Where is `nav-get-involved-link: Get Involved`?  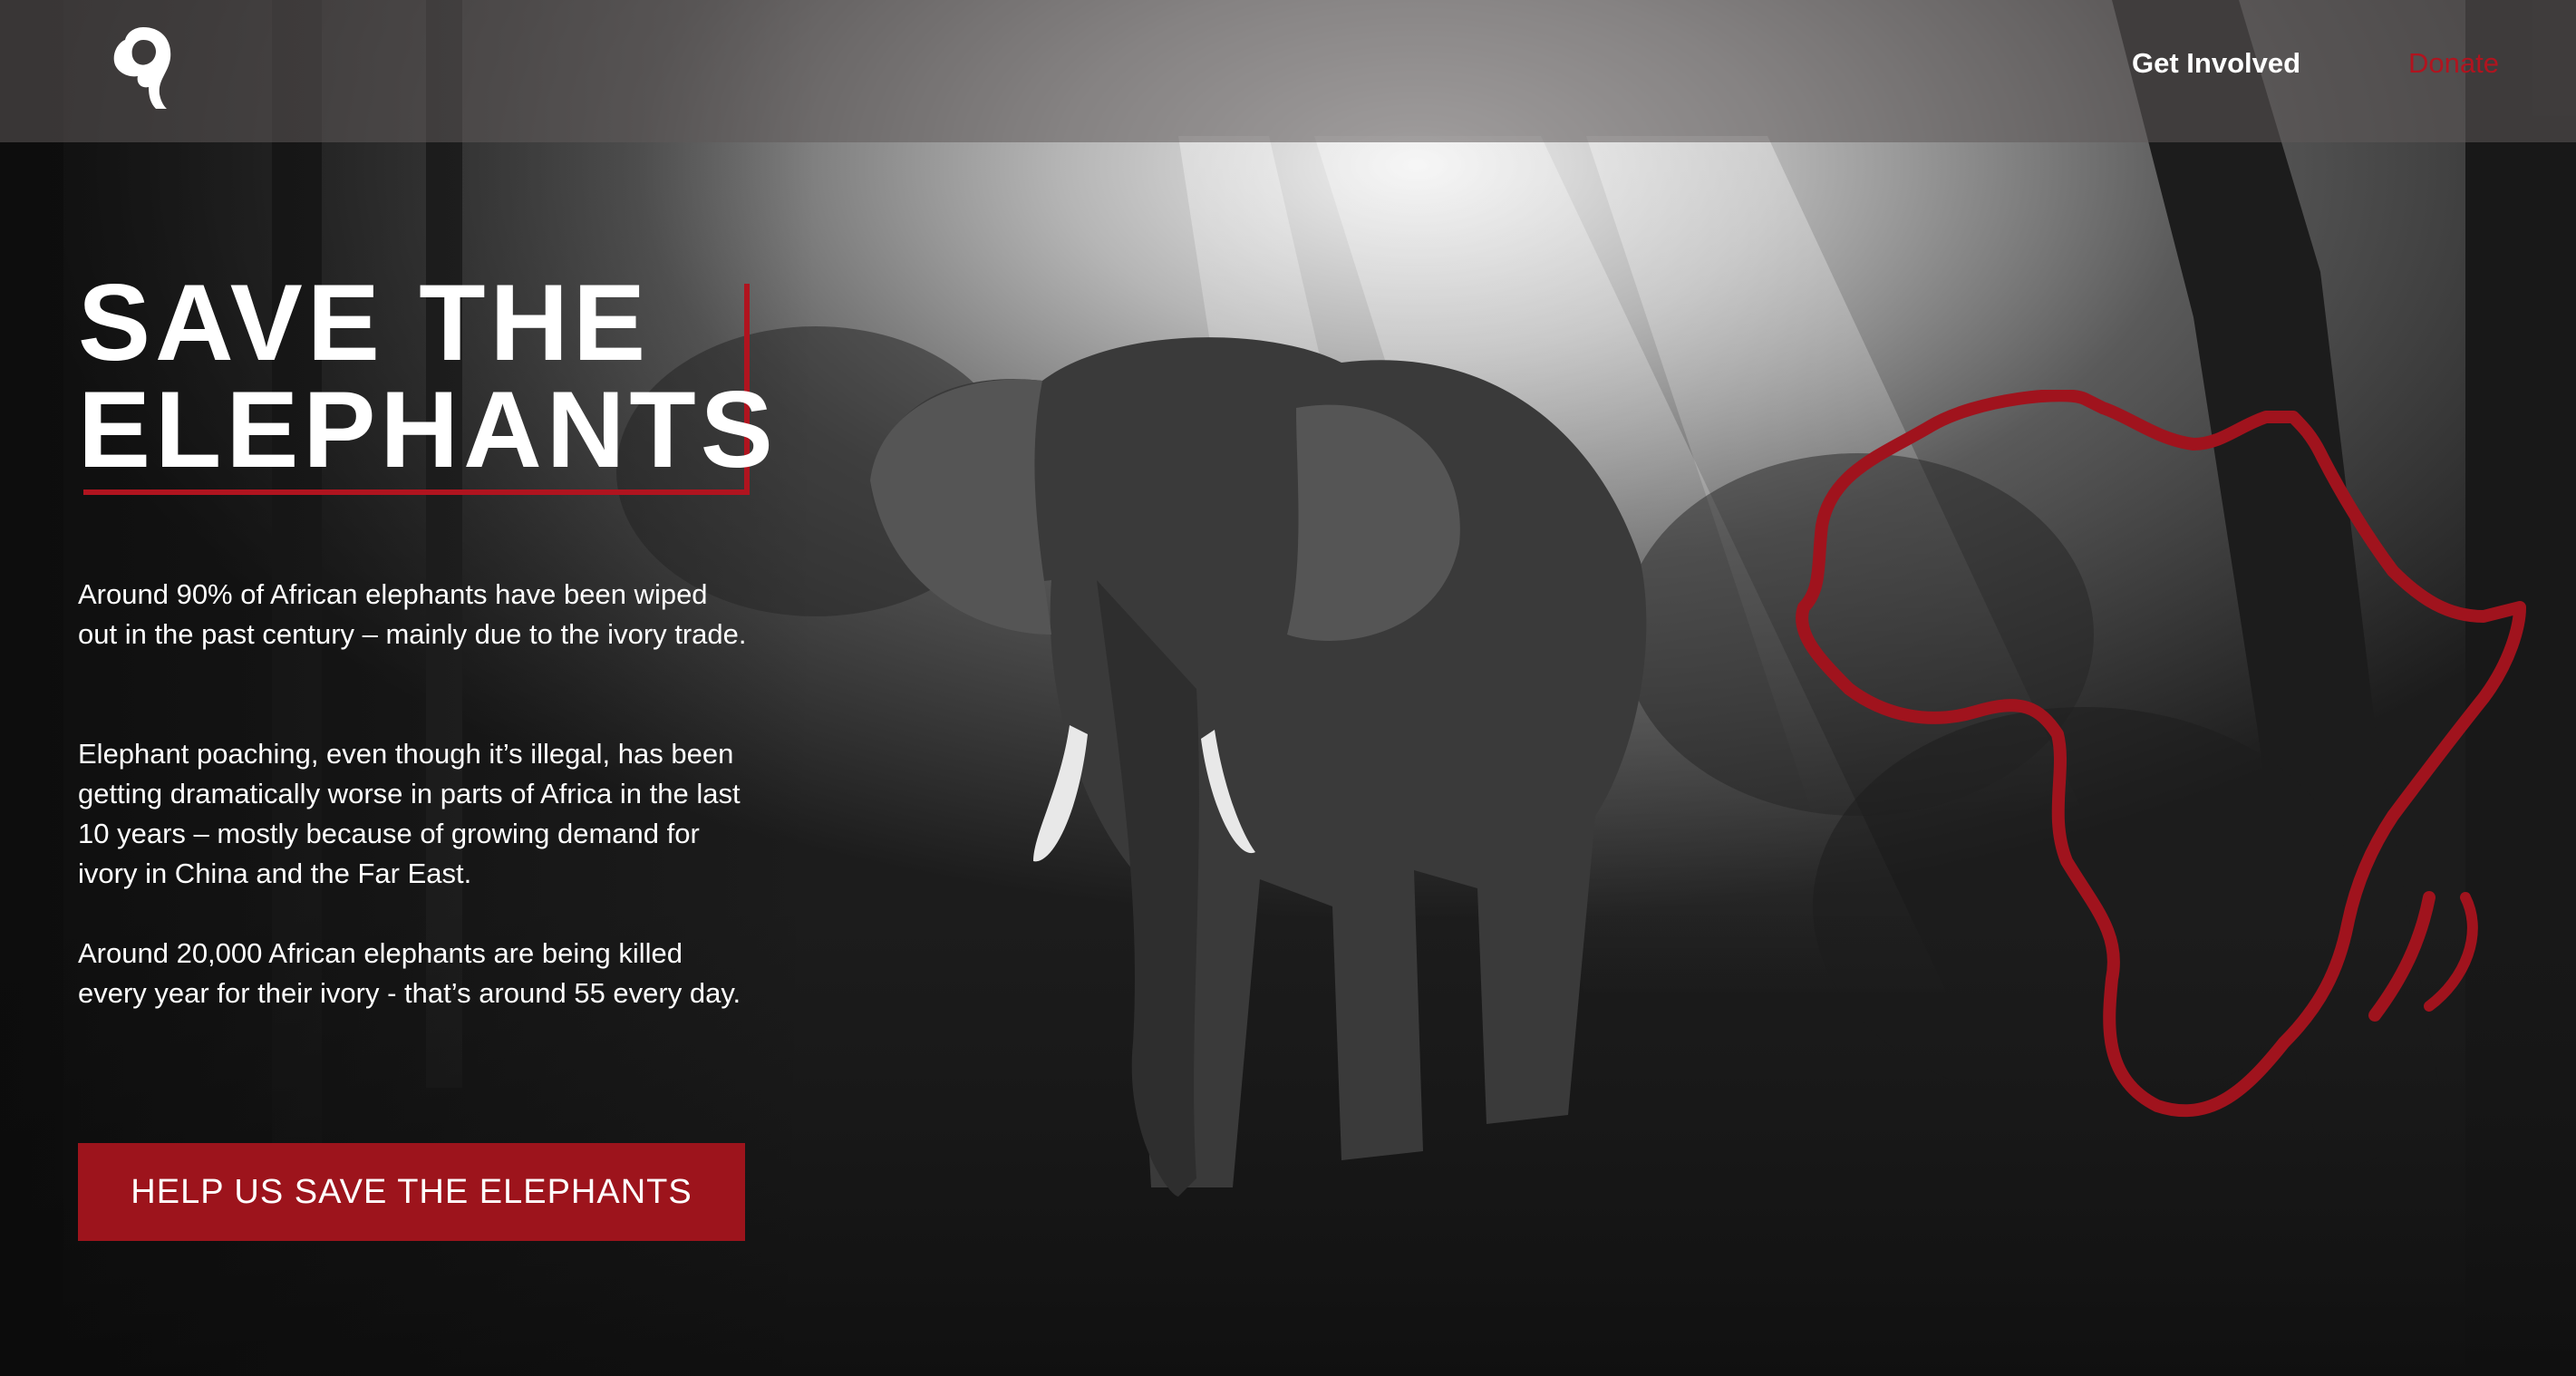 nav-get-involved-link: Get Involved is located at coordinates (2216, 64).